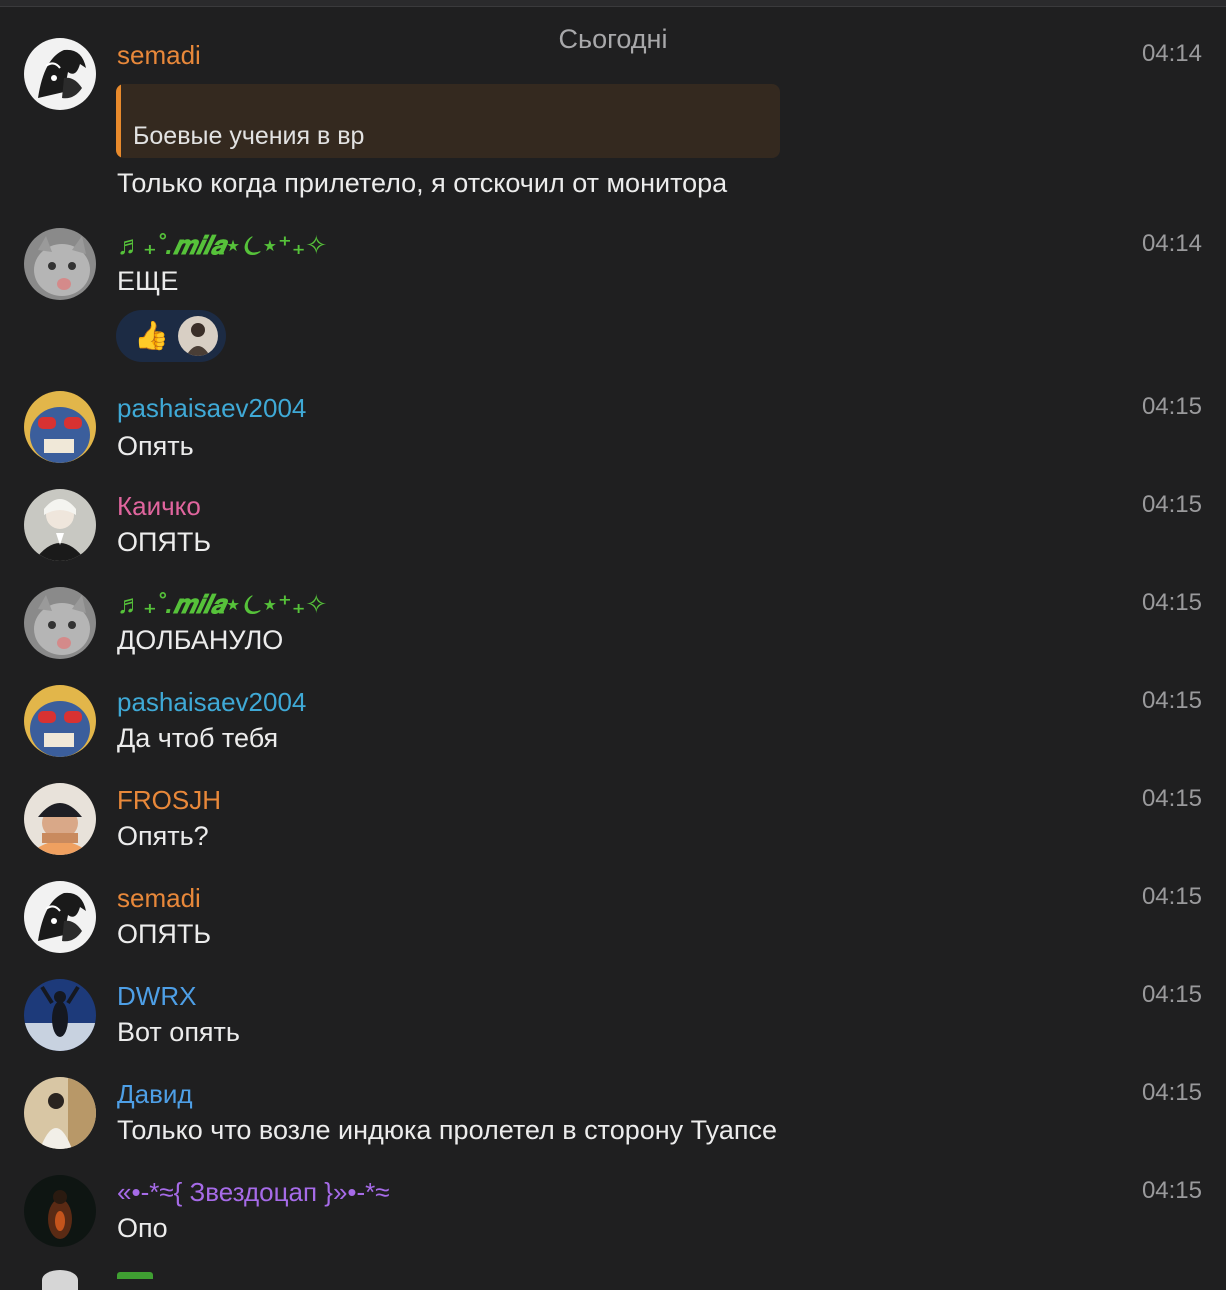 This screenshot has width=1226, height=1290. I want to click on reactor-avatar, so click(198, 336).